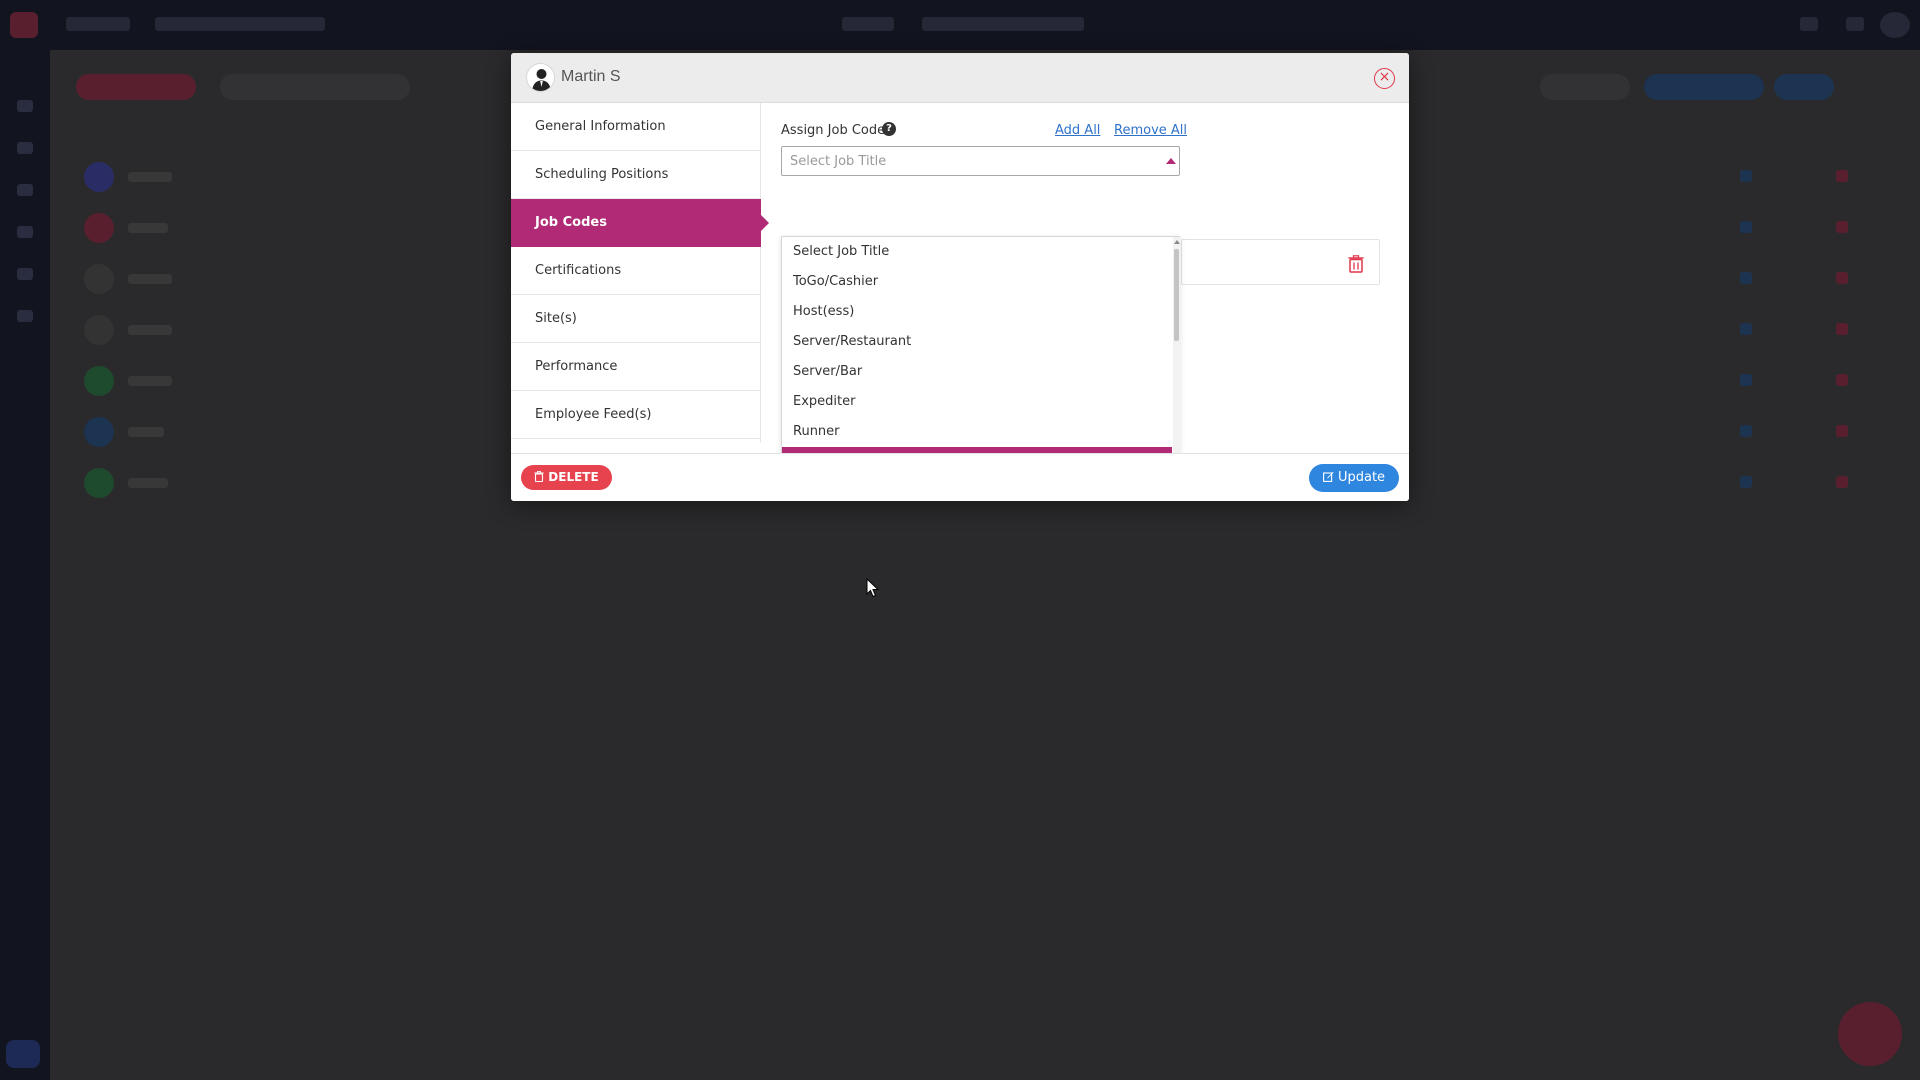 The height and width of the screenshot is (1080, 1920). I want to click on nav-general-information: General Information, so click(636, 127).